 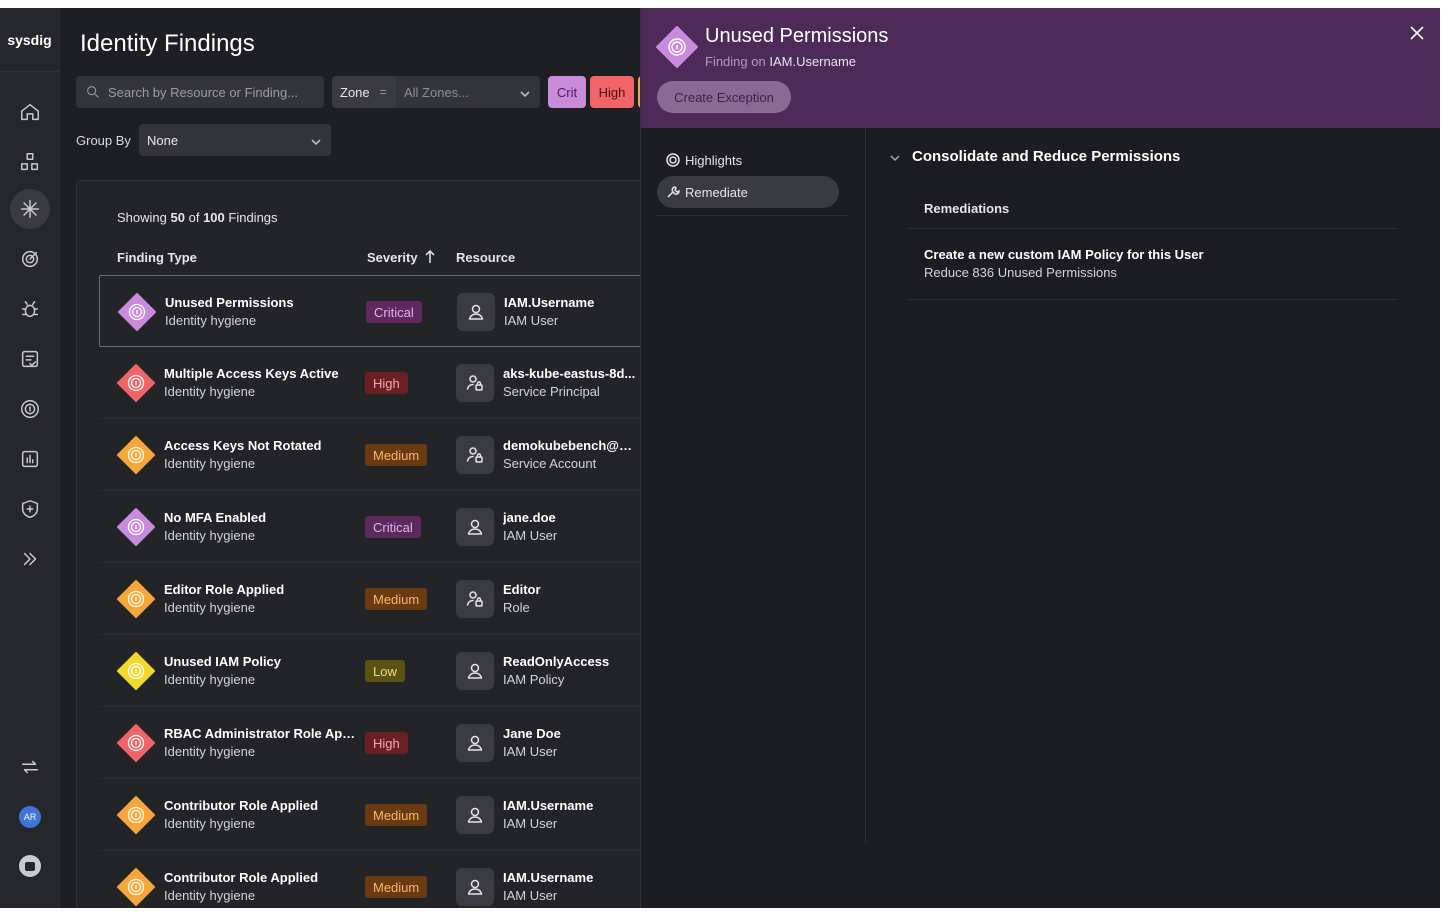 What do you see at coordinates (716, 192) in the screenshot?
I see `tab-remediate-label: Remediate` at bounding box center [716, 192].